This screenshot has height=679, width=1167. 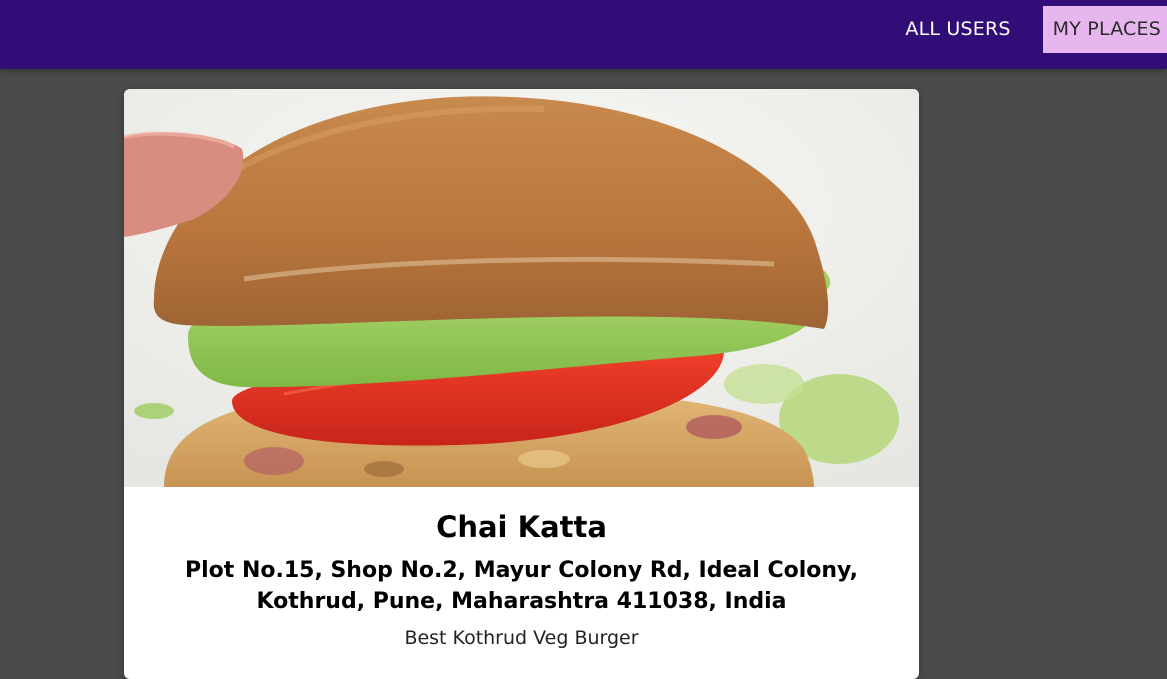 I want to click on top-navbar: ALL USERS MY PLACES, so click(x=583, y=34).